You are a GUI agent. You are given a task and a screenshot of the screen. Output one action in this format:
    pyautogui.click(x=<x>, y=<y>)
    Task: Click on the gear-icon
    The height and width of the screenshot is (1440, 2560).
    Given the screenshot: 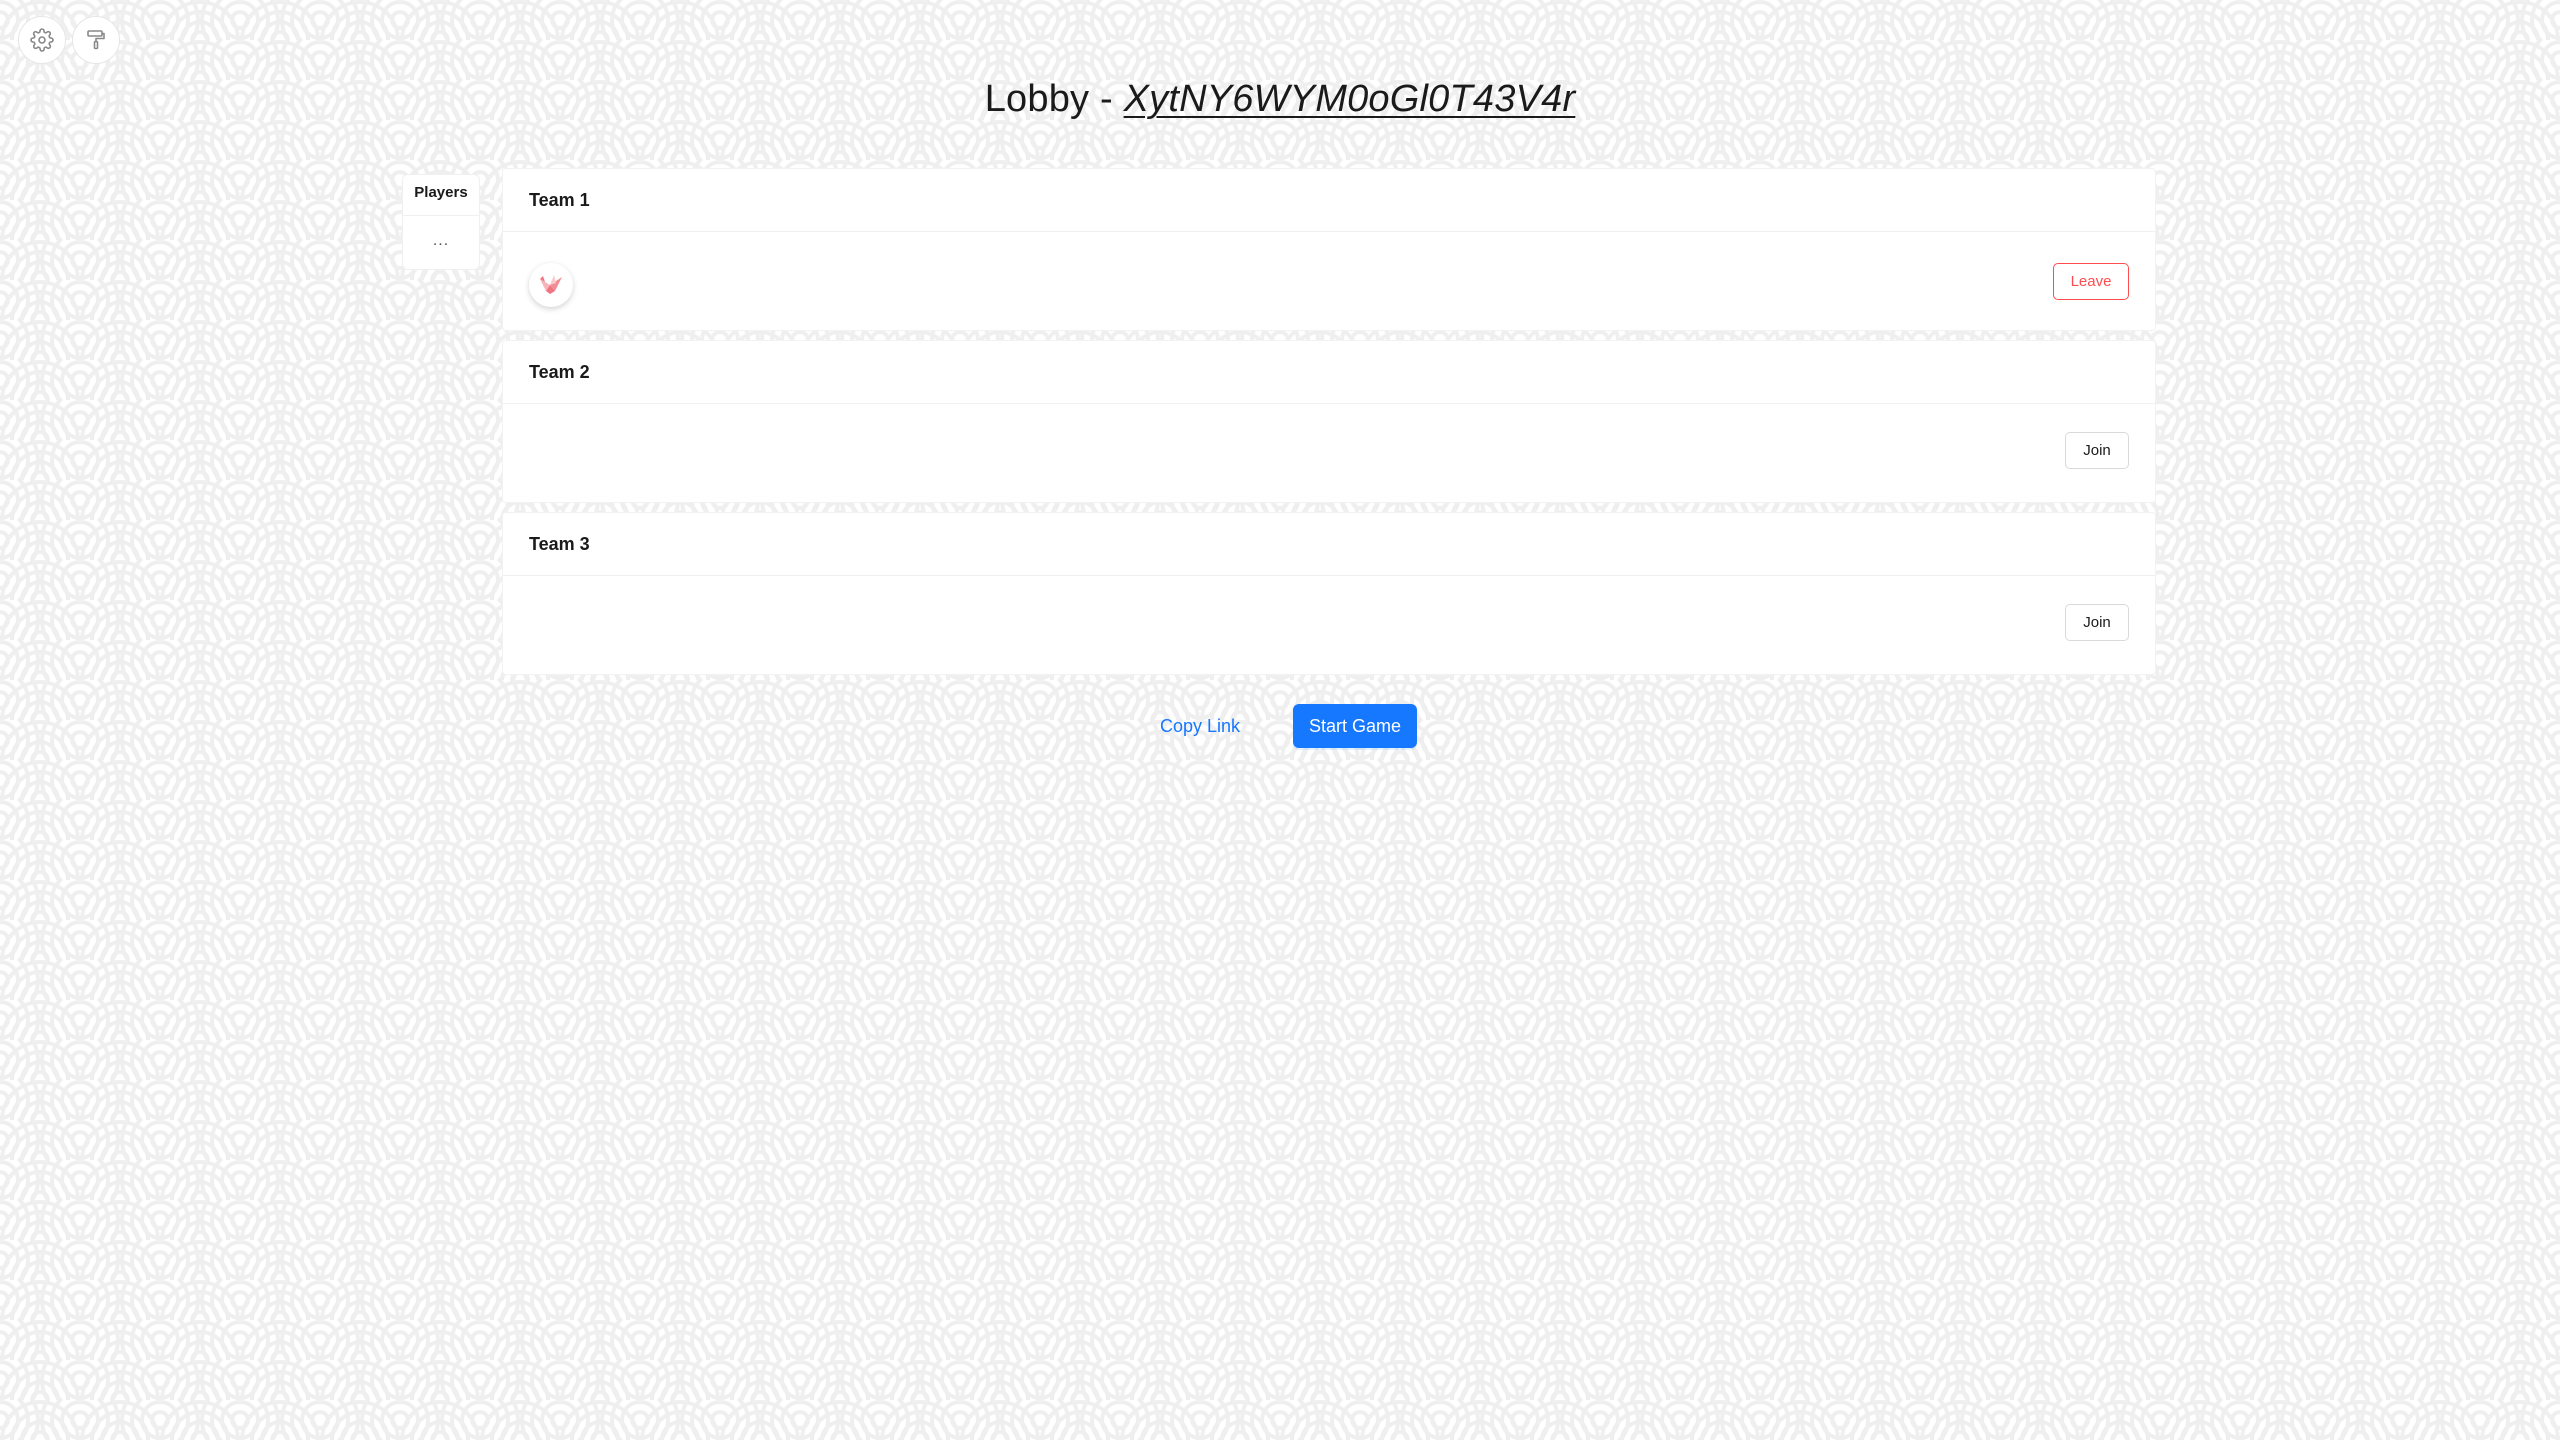 What is the action you would take?
    pyautogui.click(x=42, y=40)
    